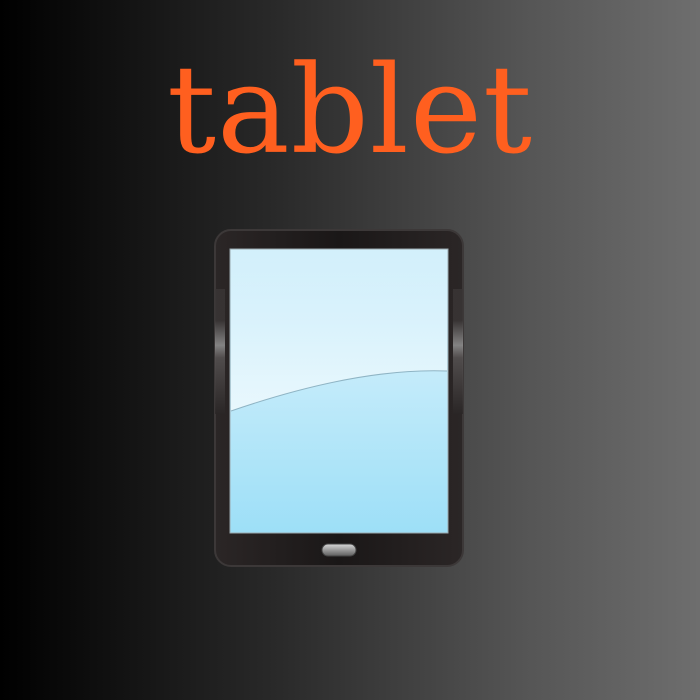 Image resolution: width=700 pixels, height=700 pixels. What do you see at coordinates (350, 110) in the screenshot?
I see `page-title: tablet` at bounding box center [350, 110].